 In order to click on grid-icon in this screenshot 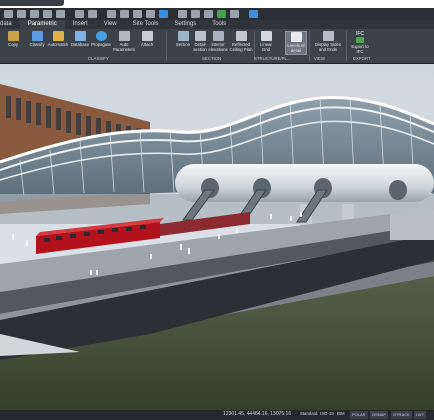, I will do `click(124, 14)`.